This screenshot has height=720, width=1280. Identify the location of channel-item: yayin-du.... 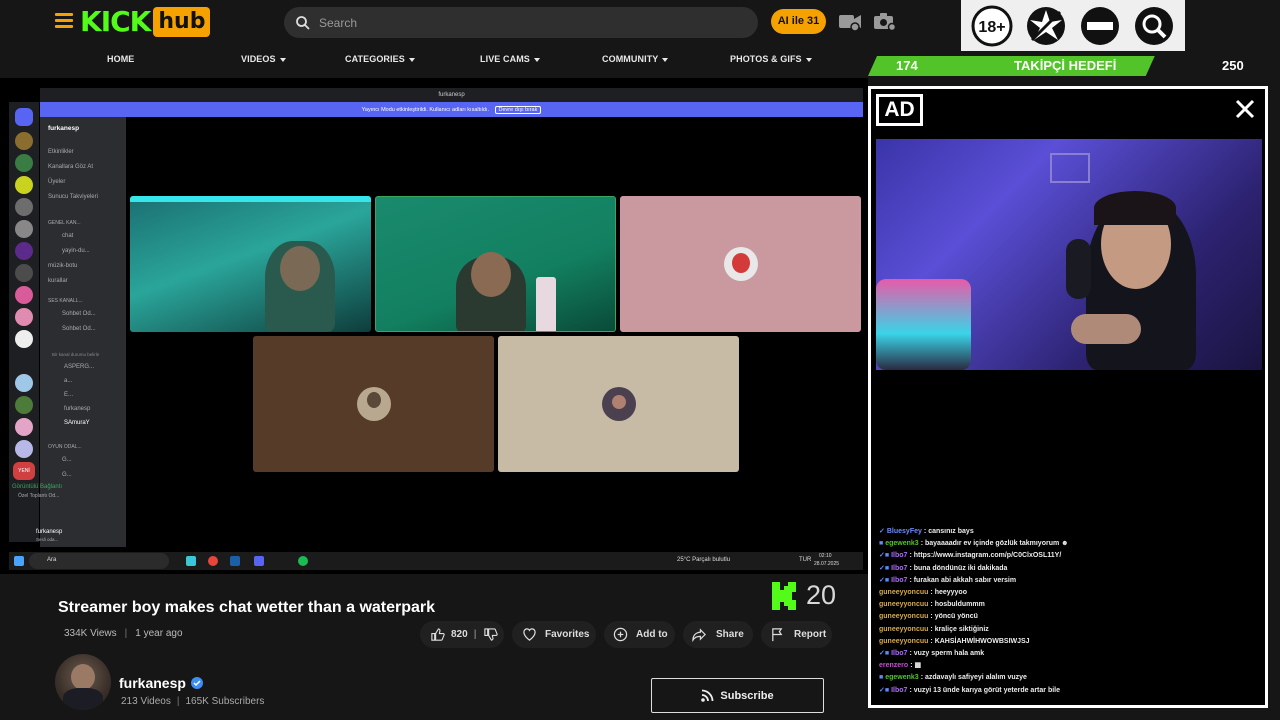
(76, 251).